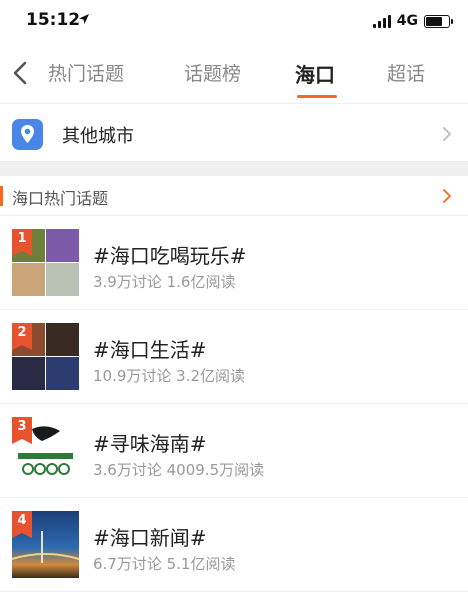  Describe the element at coordinates (27, 134) in the screenshot. I see `location-pin-icon` at that location.